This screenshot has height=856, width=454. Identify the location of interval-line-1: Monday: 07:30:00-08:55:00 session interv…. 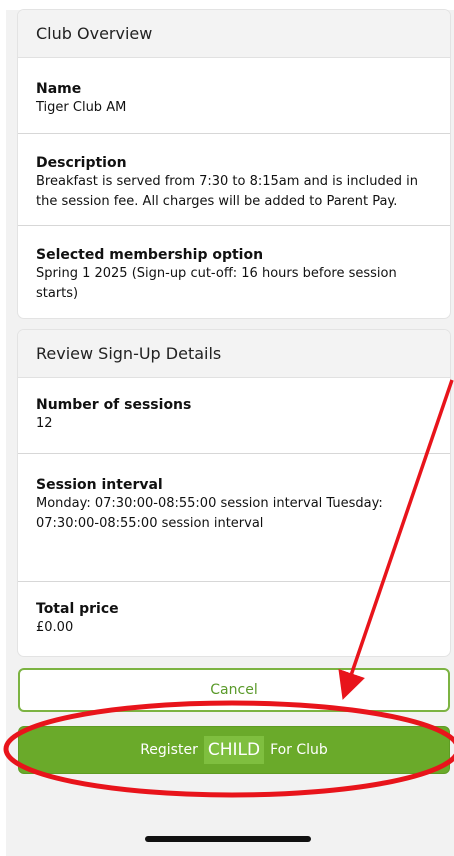
(209, 503).